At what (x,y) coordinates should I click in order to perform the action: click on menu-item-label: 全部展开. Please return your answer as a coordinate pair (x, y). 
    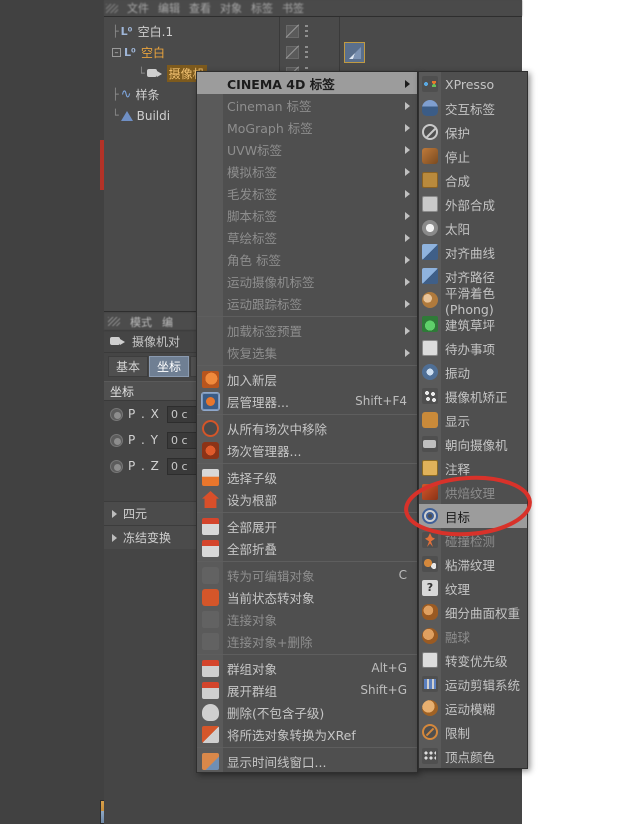
    Looking at the image, I should click on (252, 527).